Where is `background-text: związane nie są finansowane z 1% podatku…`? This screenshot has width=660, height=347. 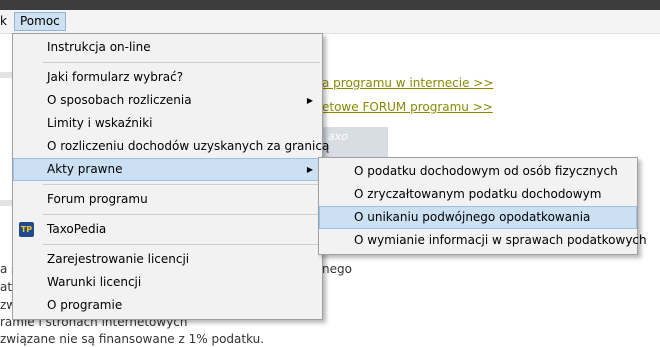
background-text: związane nie są finansowane z 1% podatku… is located at coordinates (132, 339).